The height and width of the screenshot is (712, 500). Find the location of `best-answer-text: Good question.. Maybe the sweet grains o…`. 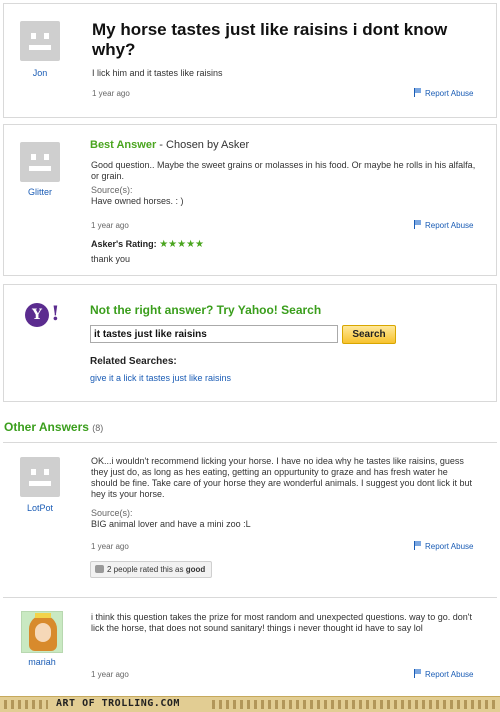

best-answer-text: Good question.. Maybe the sweet grains o… is located at coordinates (283, 170).